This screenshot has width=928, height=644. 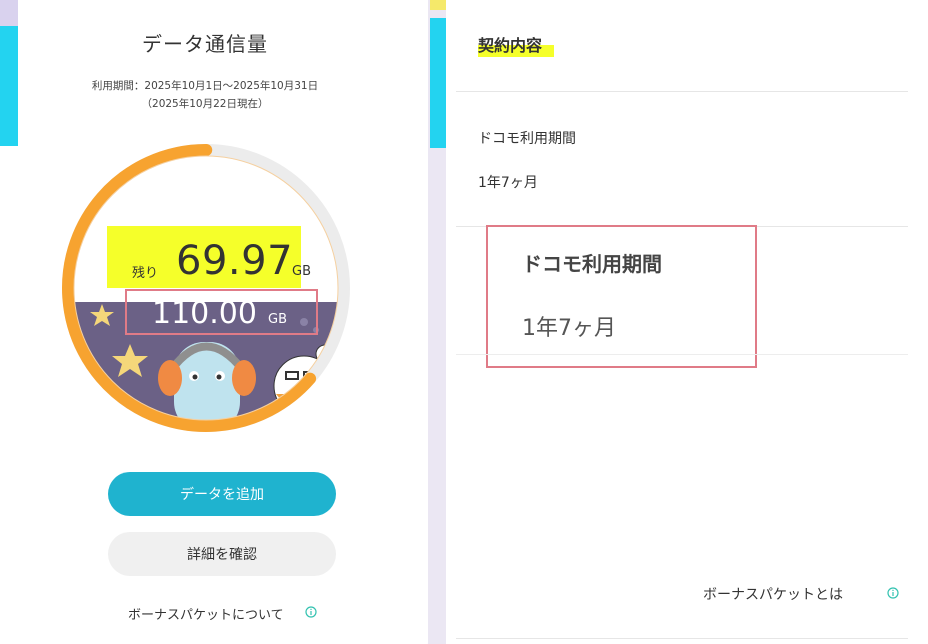 I want to click on remaining-data-unit: GB, so click(x=301, y=271).